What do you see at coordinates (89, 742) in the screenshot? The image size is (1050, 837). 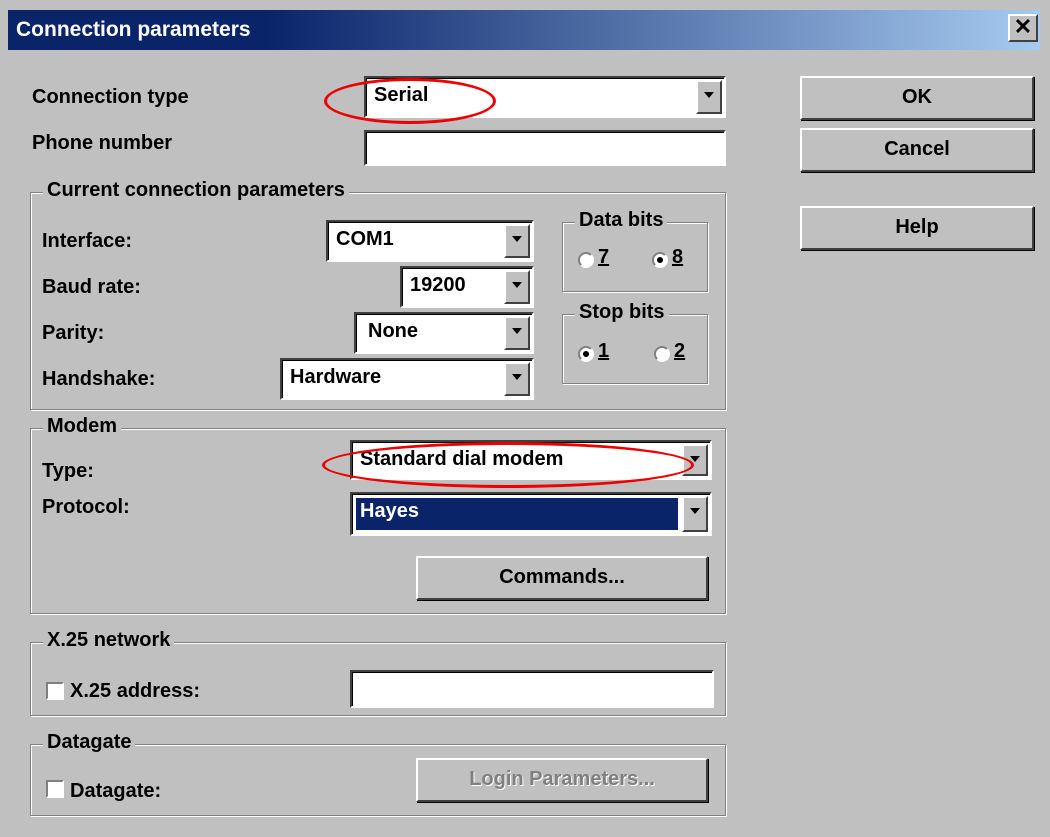 I see `datagate-legend: Datagate` at bounding box center [89, 742].